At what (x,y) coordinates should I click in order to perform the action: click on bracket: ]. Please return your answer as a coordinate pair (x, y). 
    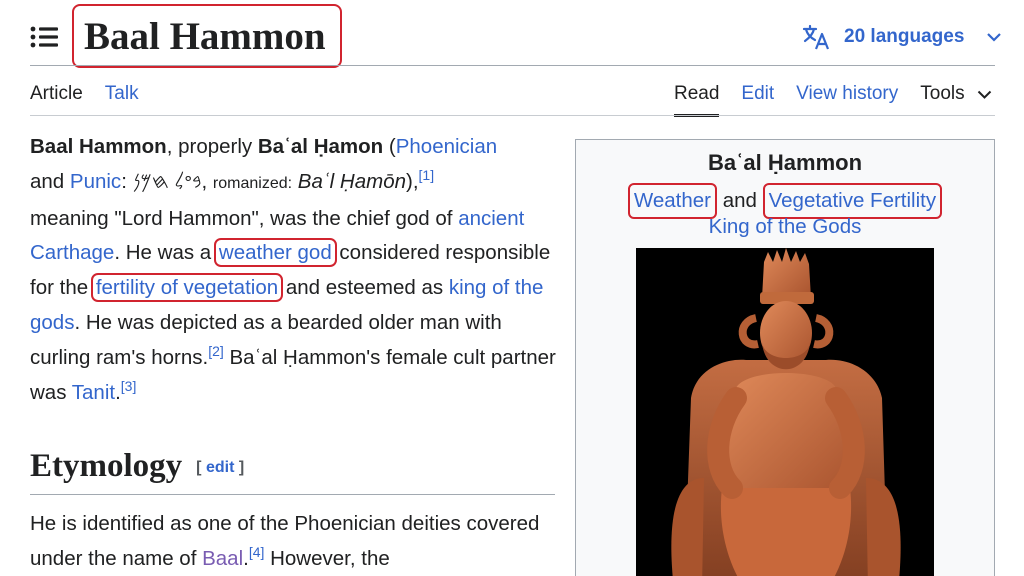
    Looking at the image, I should click on (239, 467).